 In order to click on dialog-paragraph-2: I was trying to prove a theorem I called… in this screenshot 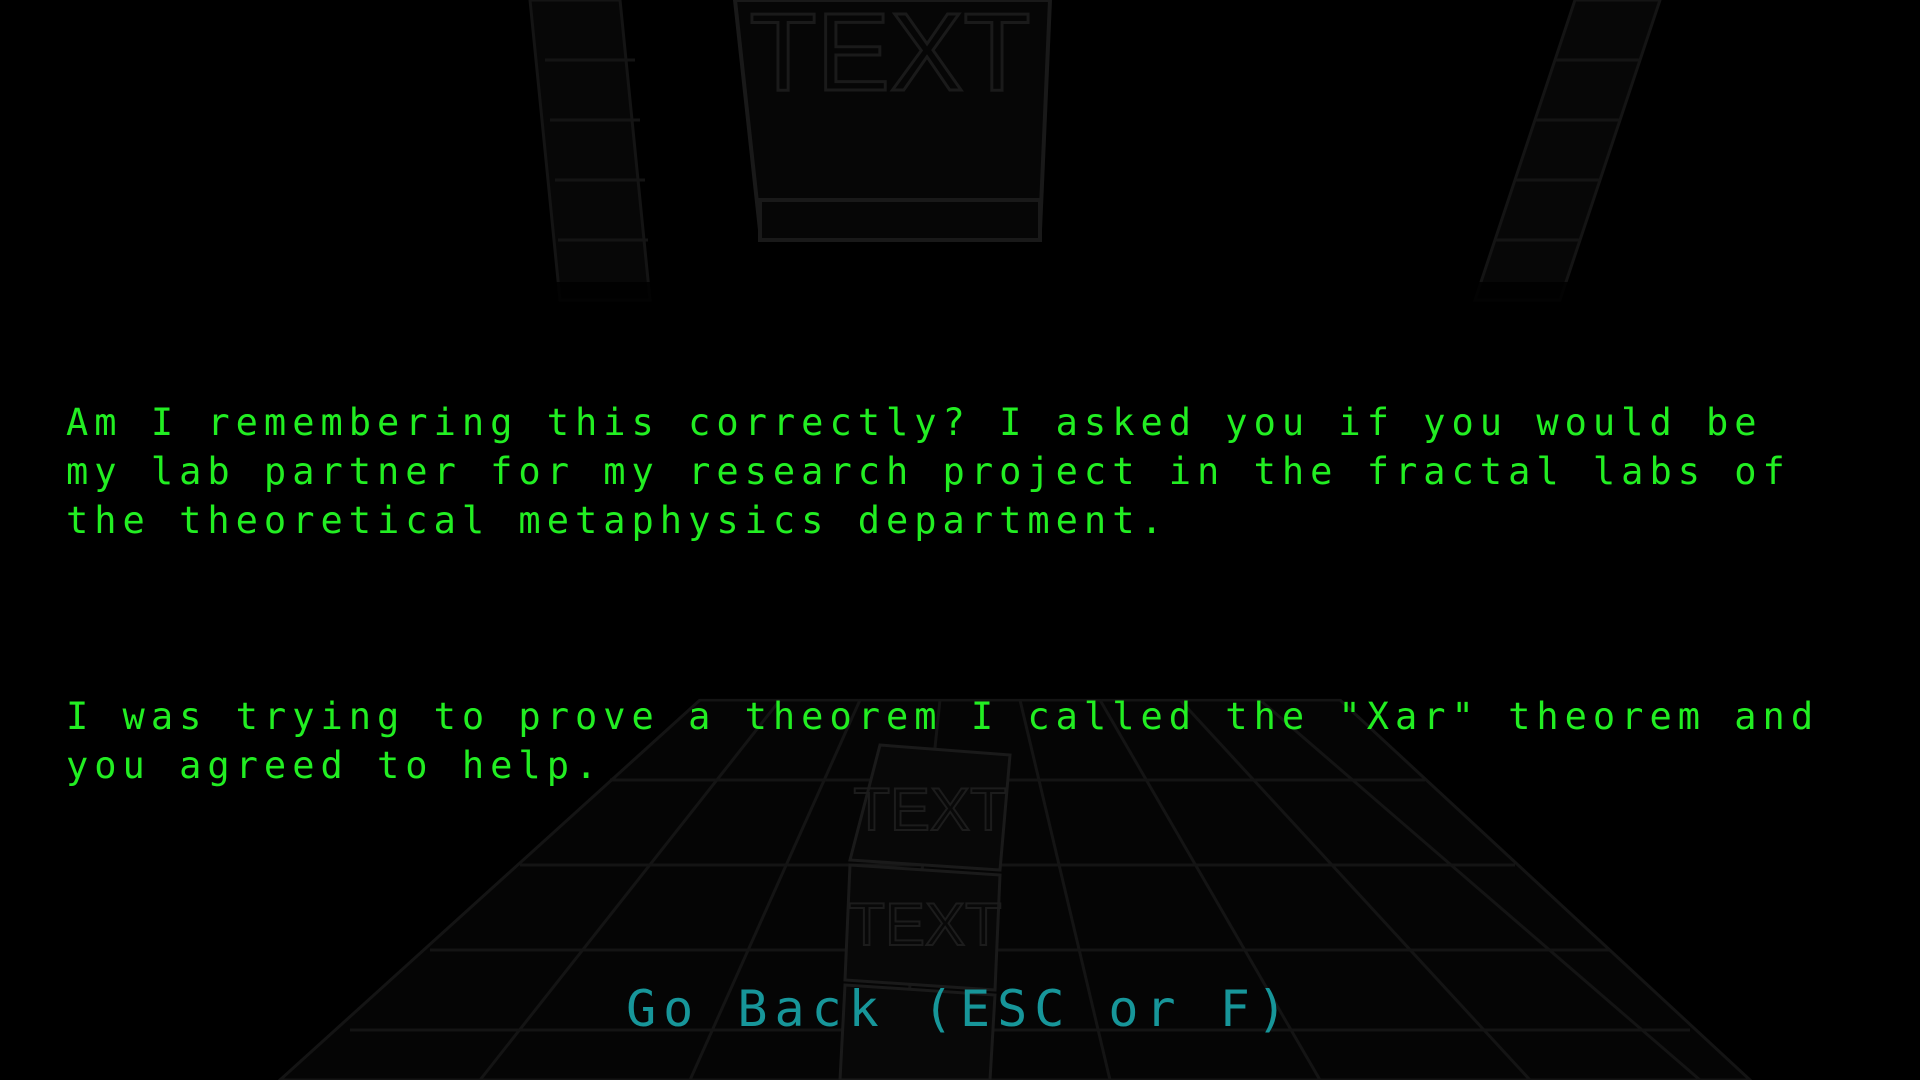, I will do `click(957, 741)`.